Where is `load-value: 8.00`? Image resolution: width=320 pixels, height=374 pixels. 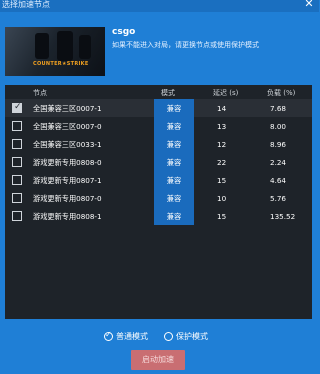
load-value: 8.00 is located at coordinates (278, 126).